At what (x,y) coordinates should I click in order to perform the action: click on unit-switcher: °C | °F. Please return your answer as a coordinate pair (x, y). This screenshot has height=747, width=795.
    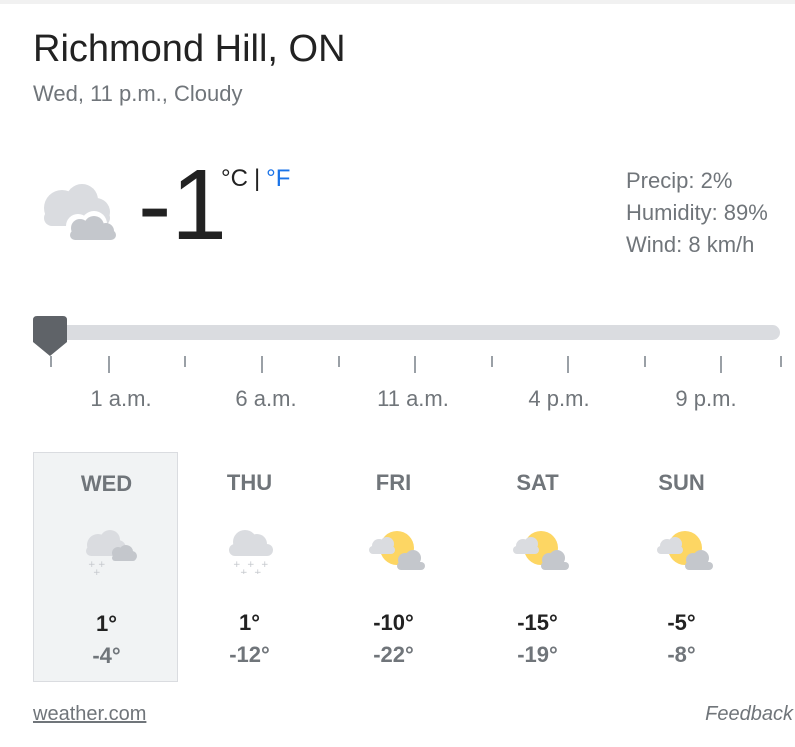
    Looking at the image, I should click on (255, 179).